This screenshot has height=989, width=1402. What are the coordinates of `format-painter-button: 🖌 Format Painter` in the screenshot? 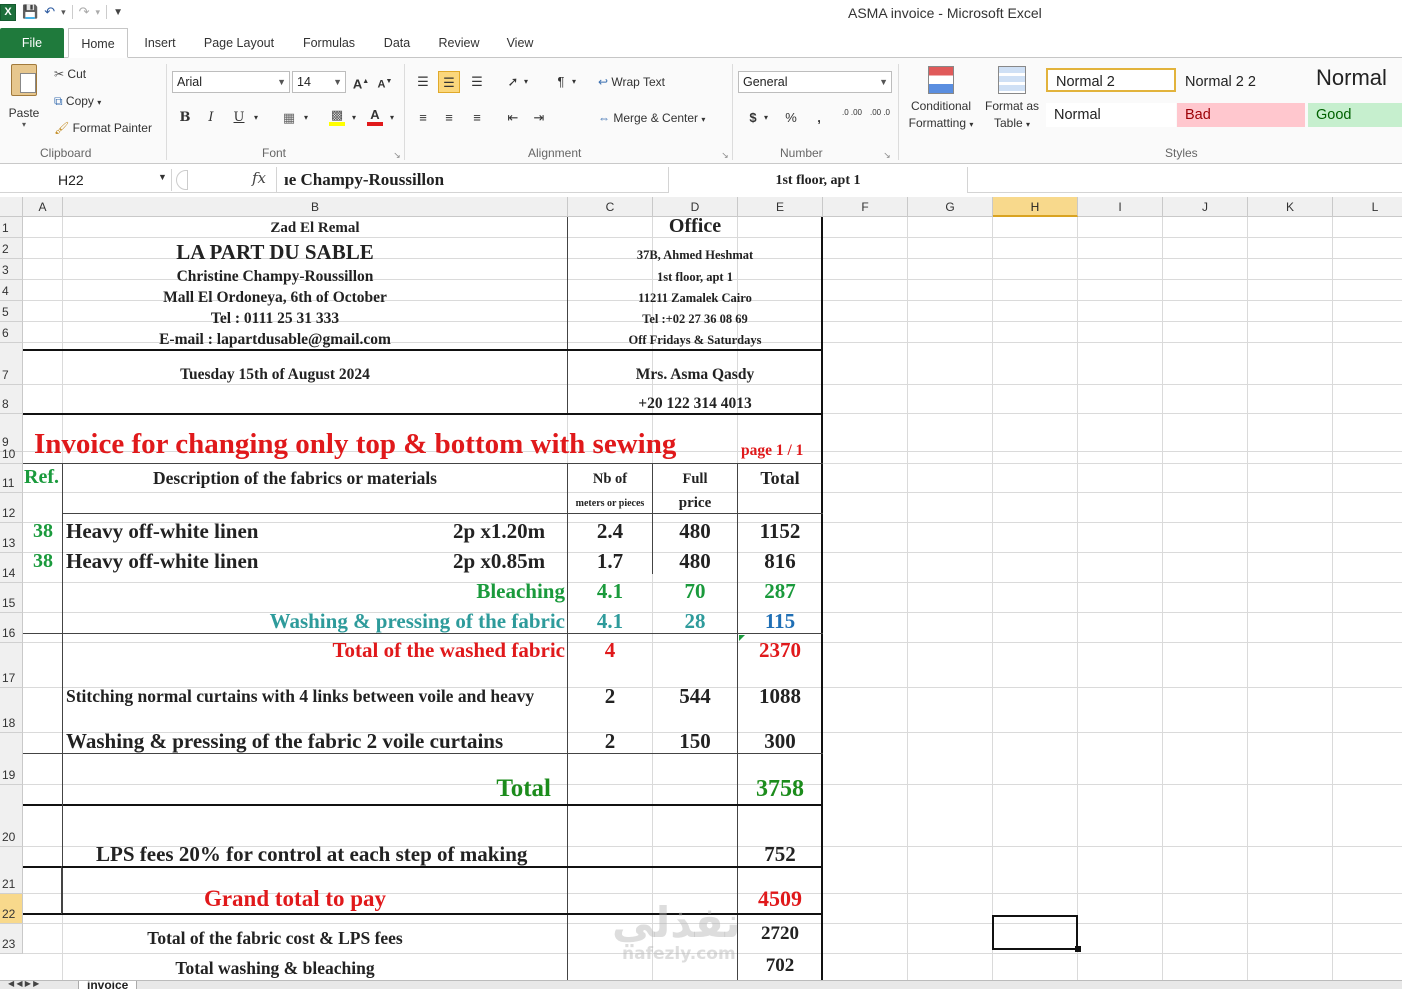 It's located at (103, 128).